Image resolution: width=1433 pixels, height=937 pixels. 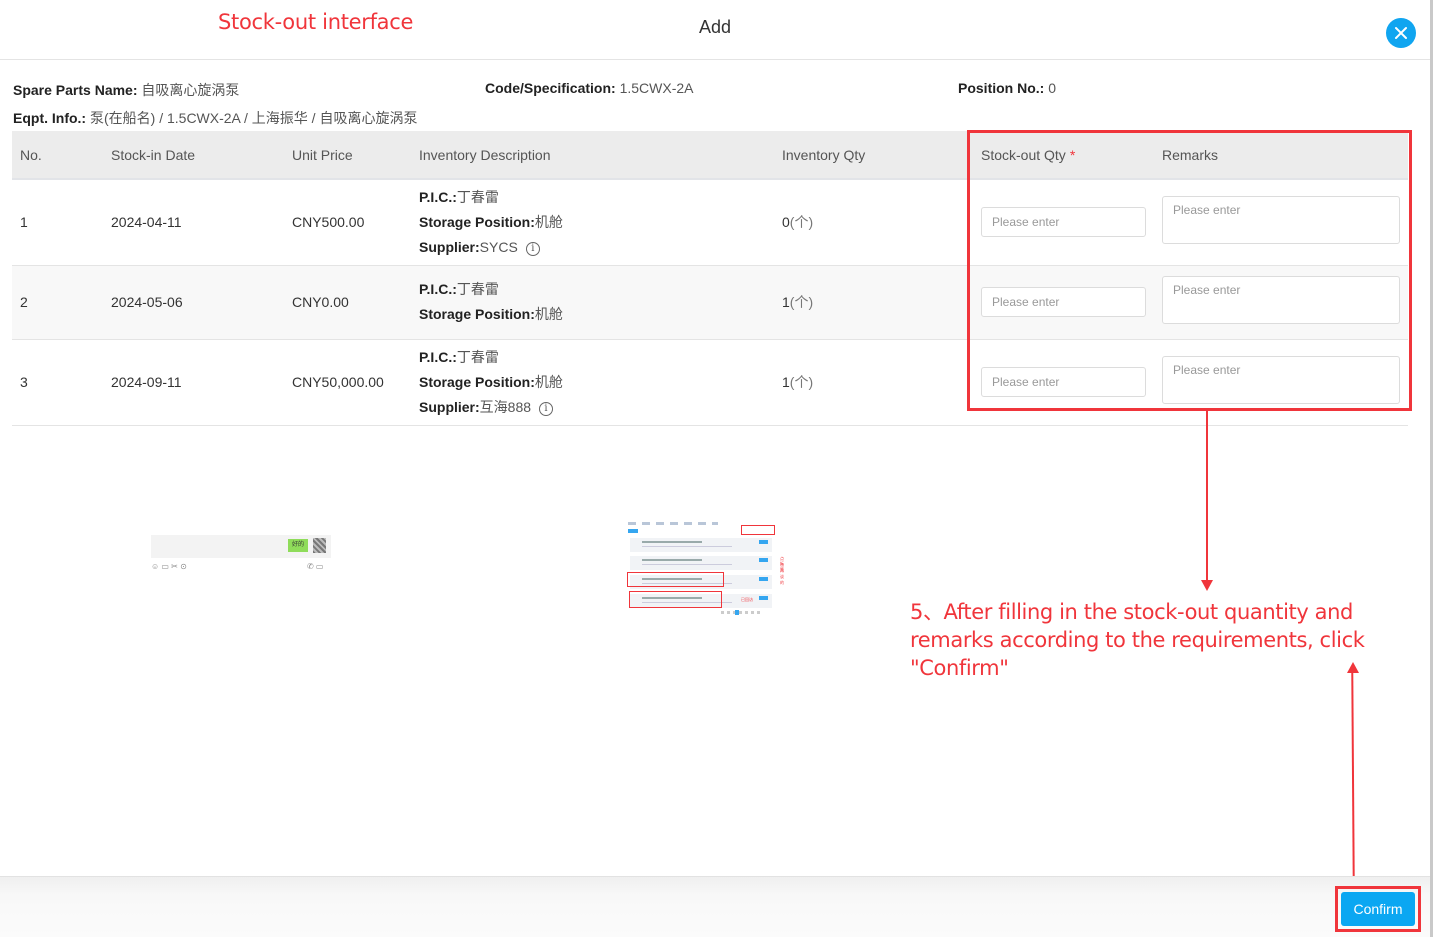 I want to click on dialog-footer, so click(x=715, y=906).